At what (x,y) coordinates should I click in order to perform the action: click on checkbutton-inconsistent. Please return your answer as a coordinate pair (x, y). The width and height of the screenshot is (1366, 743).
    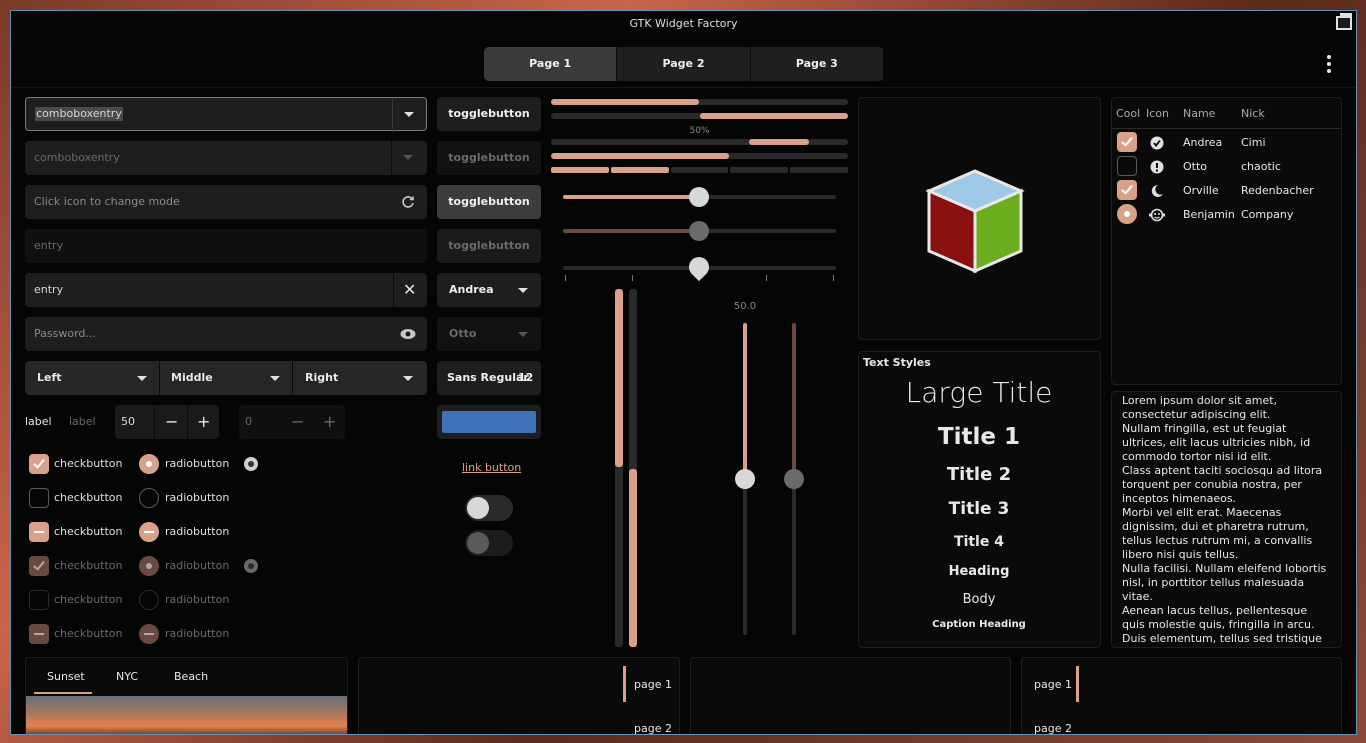
    Looking at the image, I should click on (39, 532).